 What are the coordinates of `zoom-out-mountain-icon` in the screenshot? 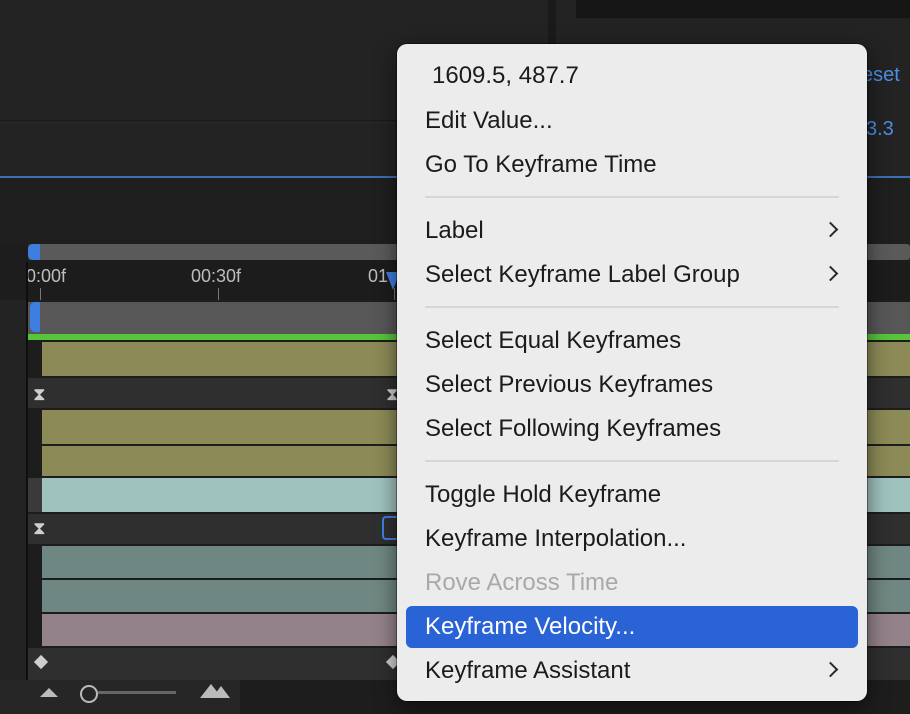 It's located at (49, 692).